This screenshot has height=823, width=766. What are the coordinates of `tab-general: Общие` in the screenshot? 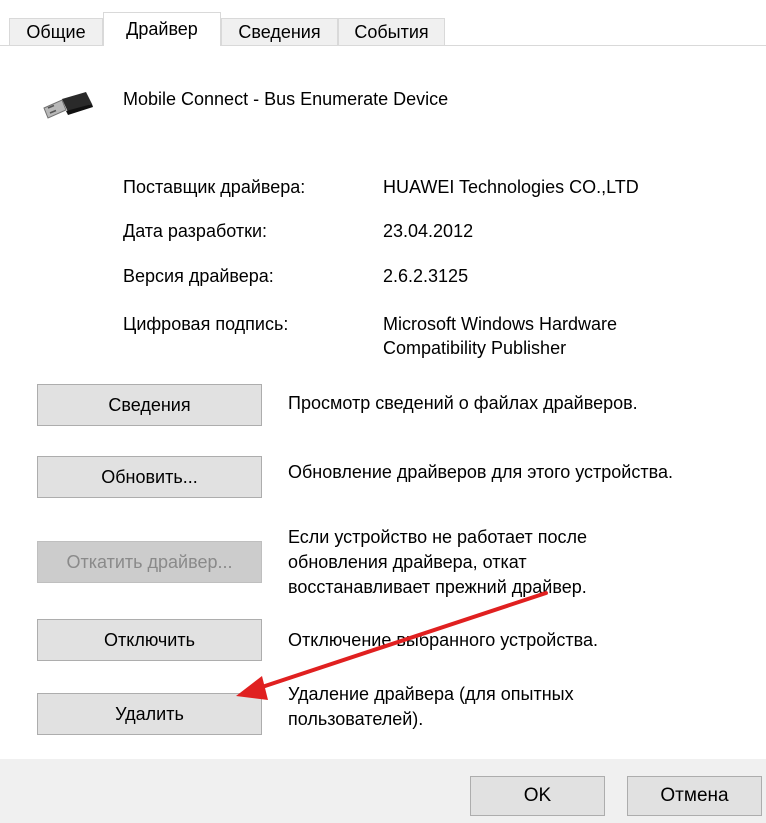 It's located at (56, 32).